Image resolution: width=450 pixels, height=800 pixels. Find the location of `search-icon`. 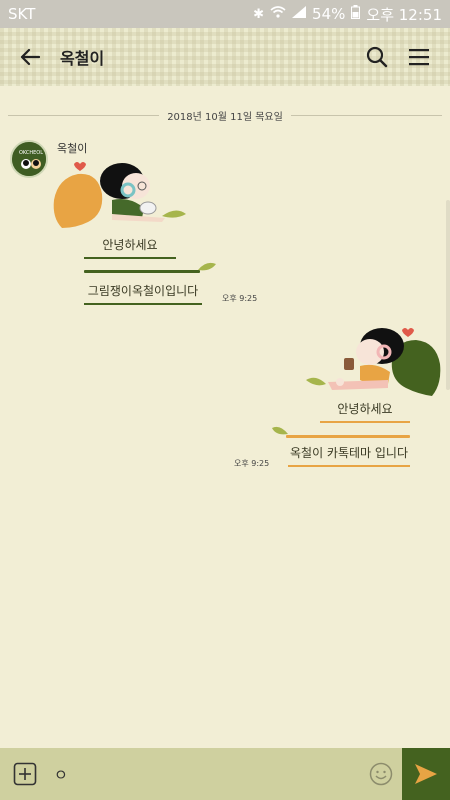

search-icon is located at coordinates (377, 57).